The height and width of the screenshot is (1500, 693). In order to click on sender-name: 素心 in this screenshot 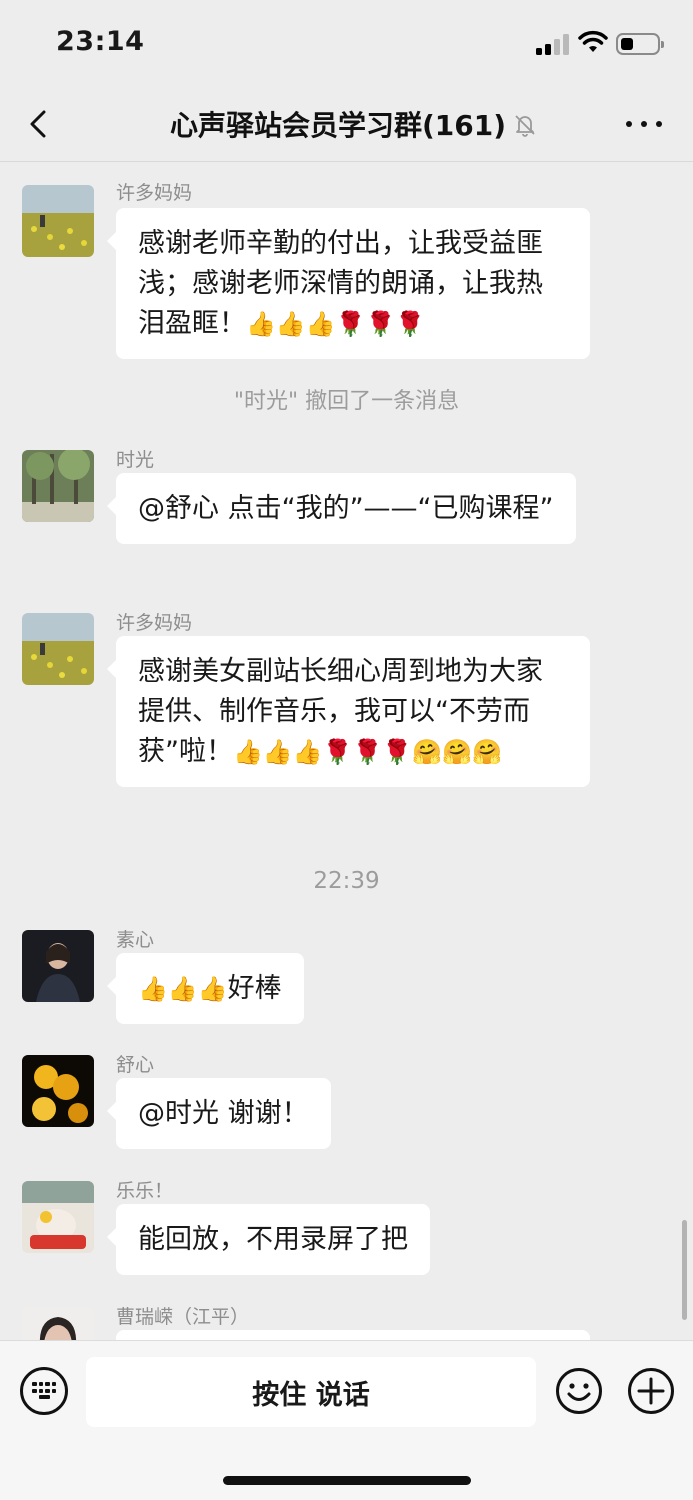, I will do `click(135, 940)`.